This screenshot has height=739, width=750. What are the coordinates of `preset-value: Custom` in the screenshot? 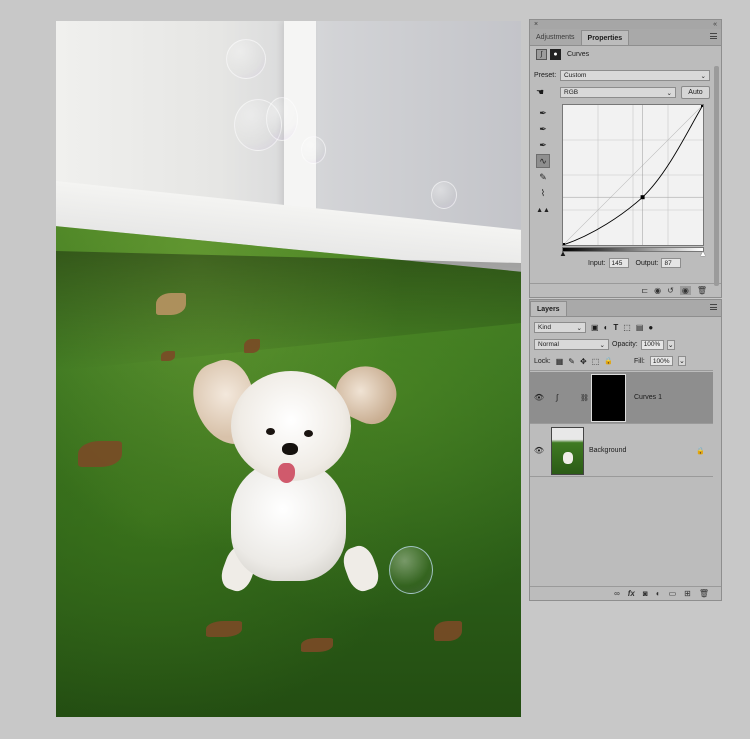 It's located at (575, 75).